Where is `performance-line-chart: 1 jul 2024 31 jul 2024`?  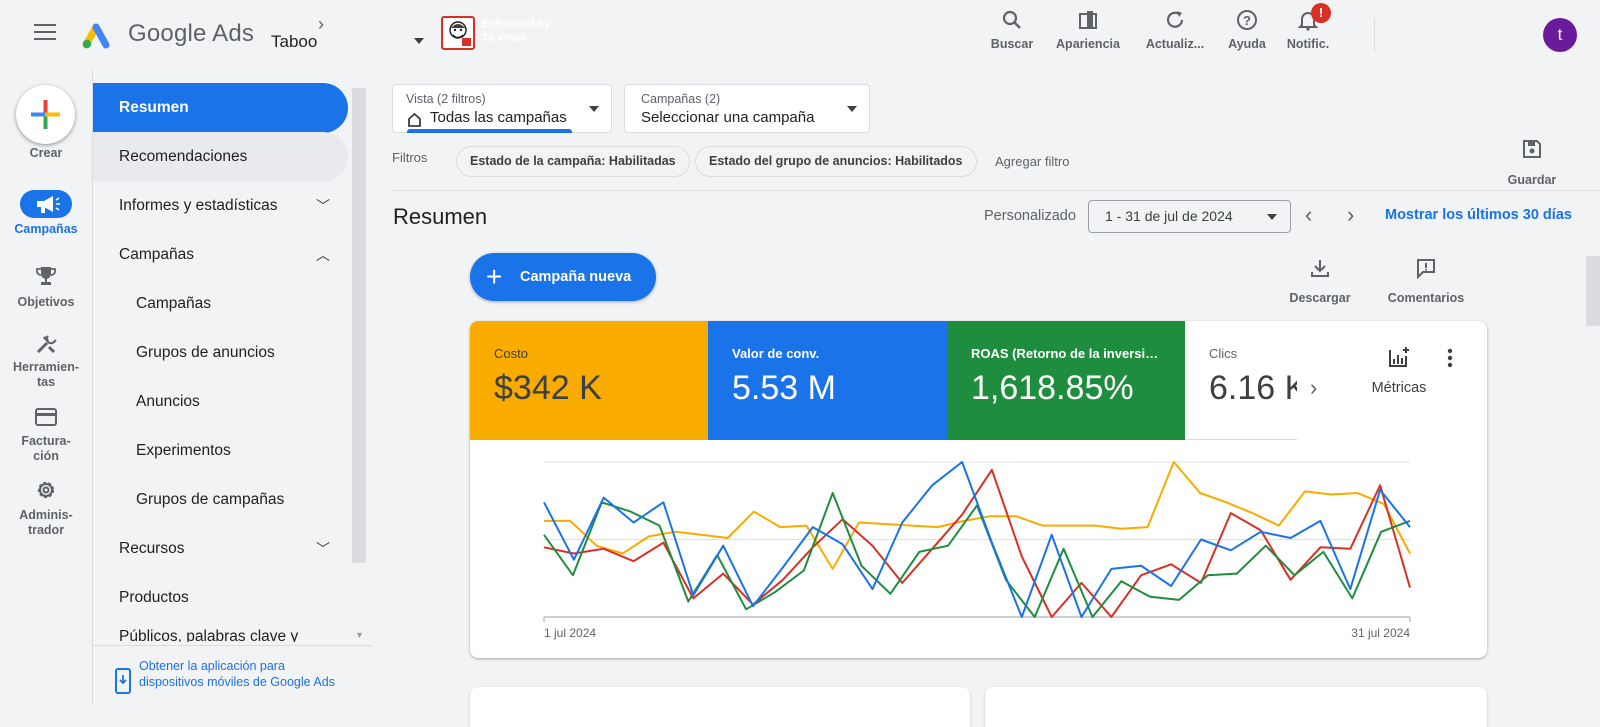
performance-line-chart: 1 jul 2024 31 jul 2024 is located at coordinates (977, 550).